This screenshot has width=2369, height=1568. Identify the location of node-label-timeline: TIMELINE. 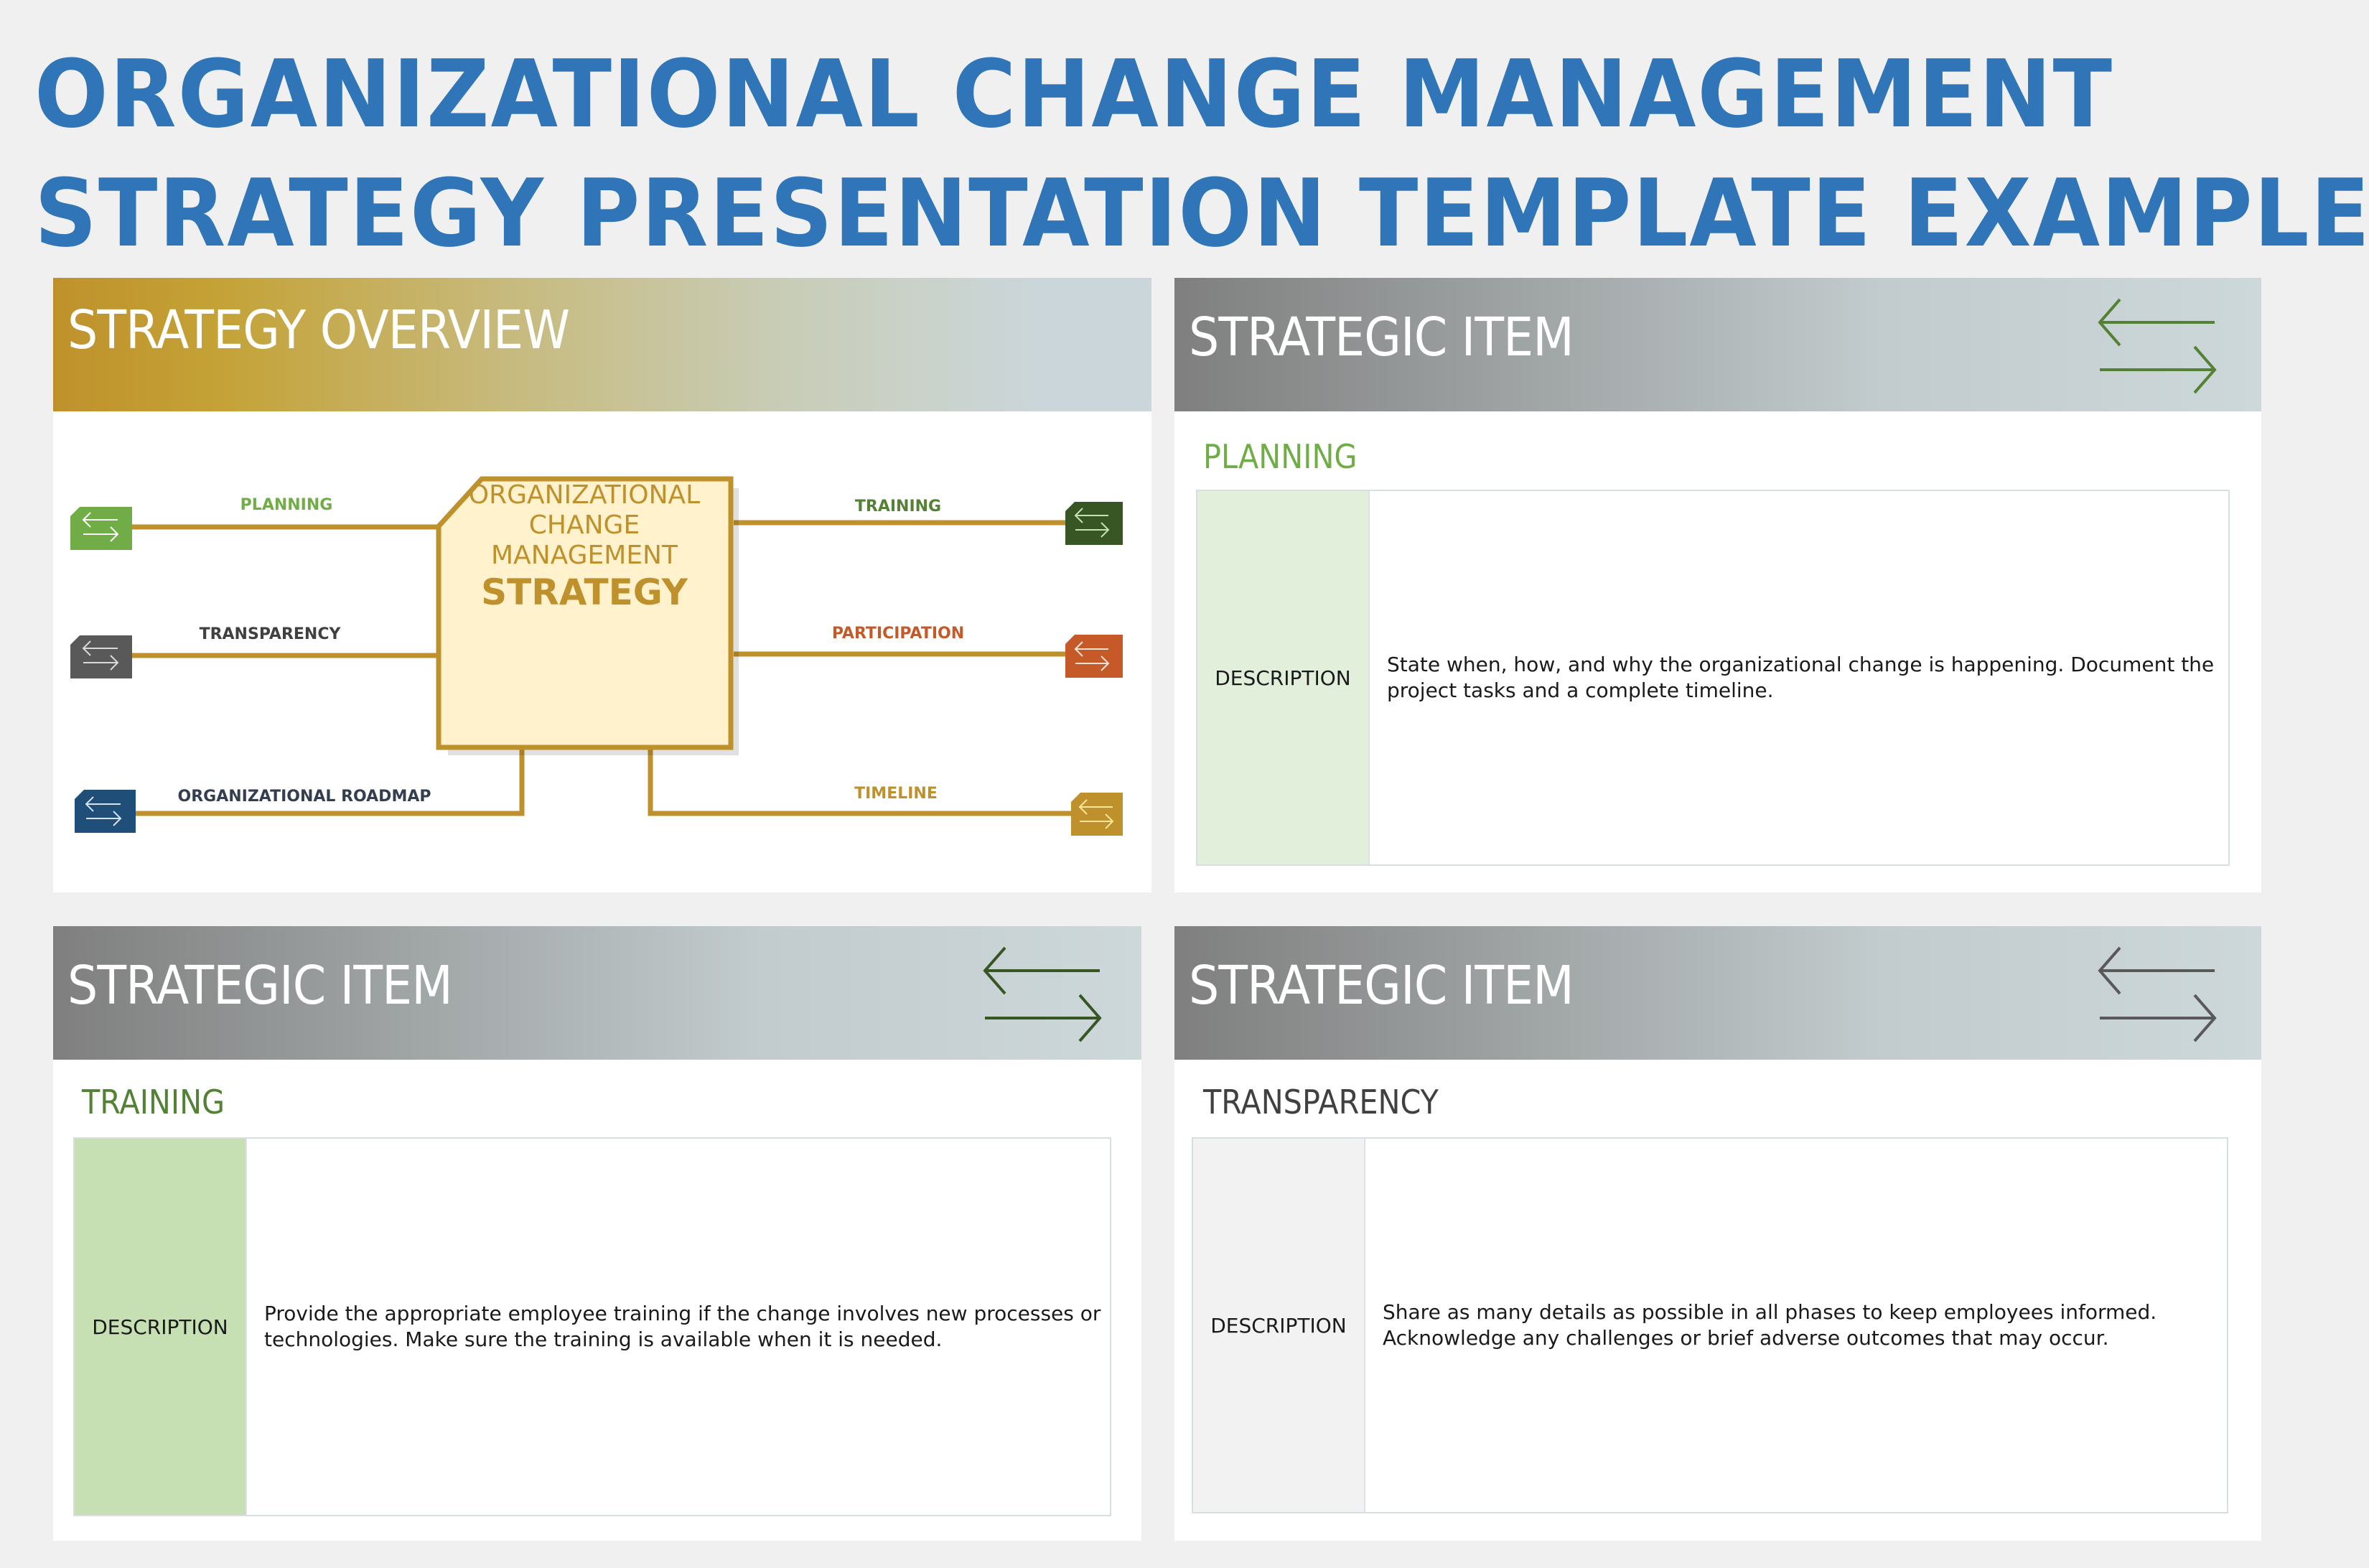
(896, 794).